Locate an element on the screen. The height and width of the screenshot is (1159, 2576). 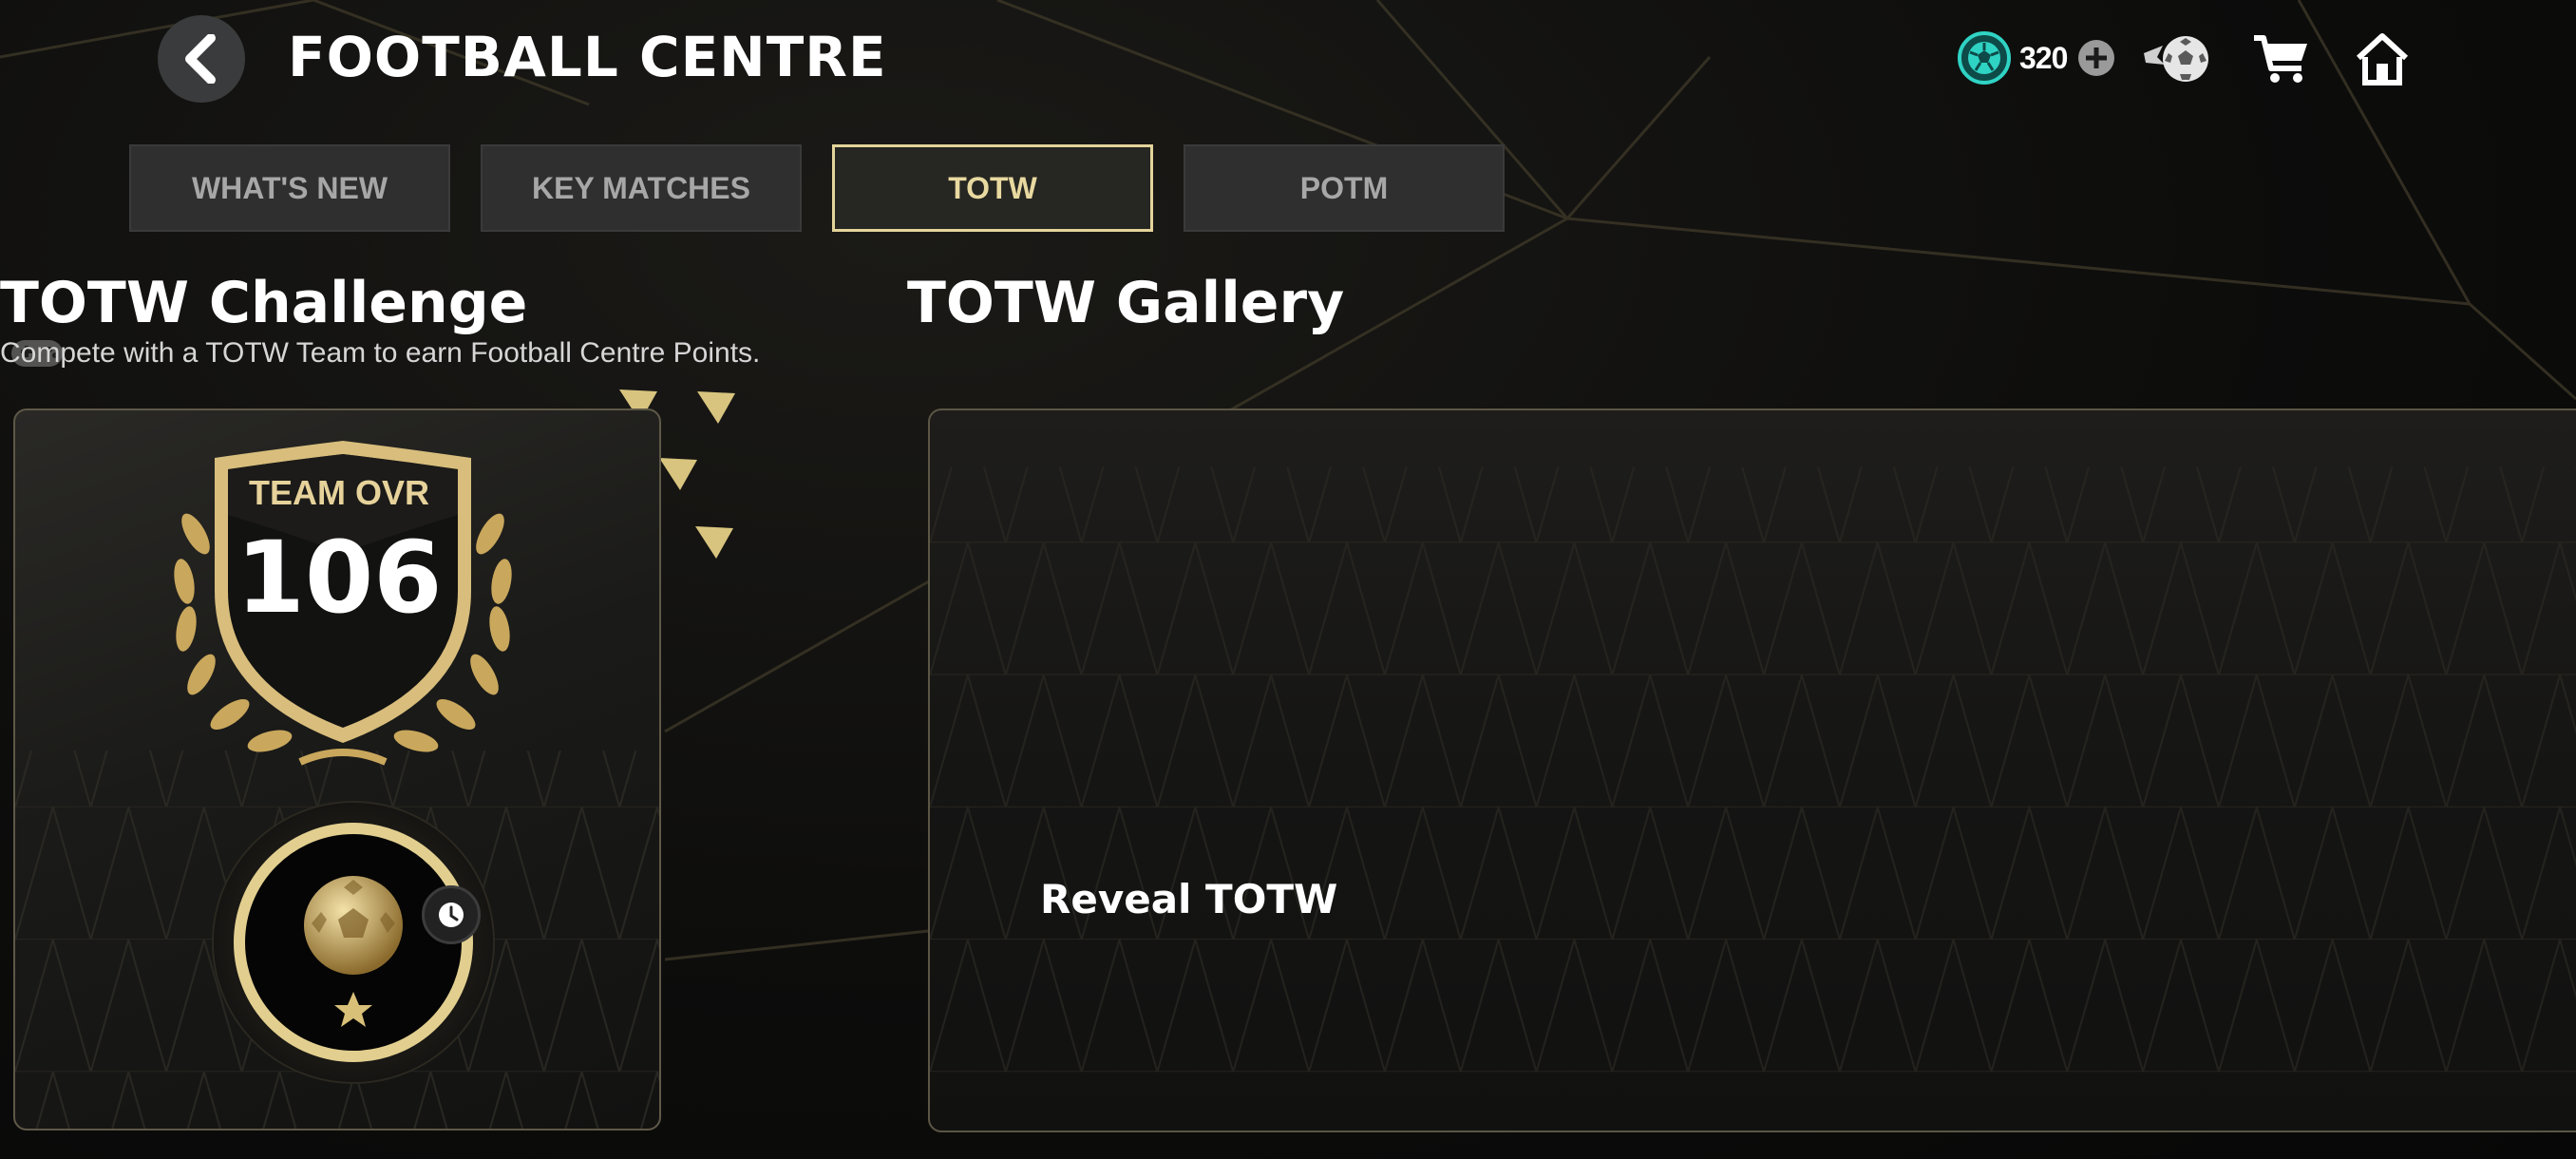
tab-potm: POTM is located at coordinates (1344, 188).